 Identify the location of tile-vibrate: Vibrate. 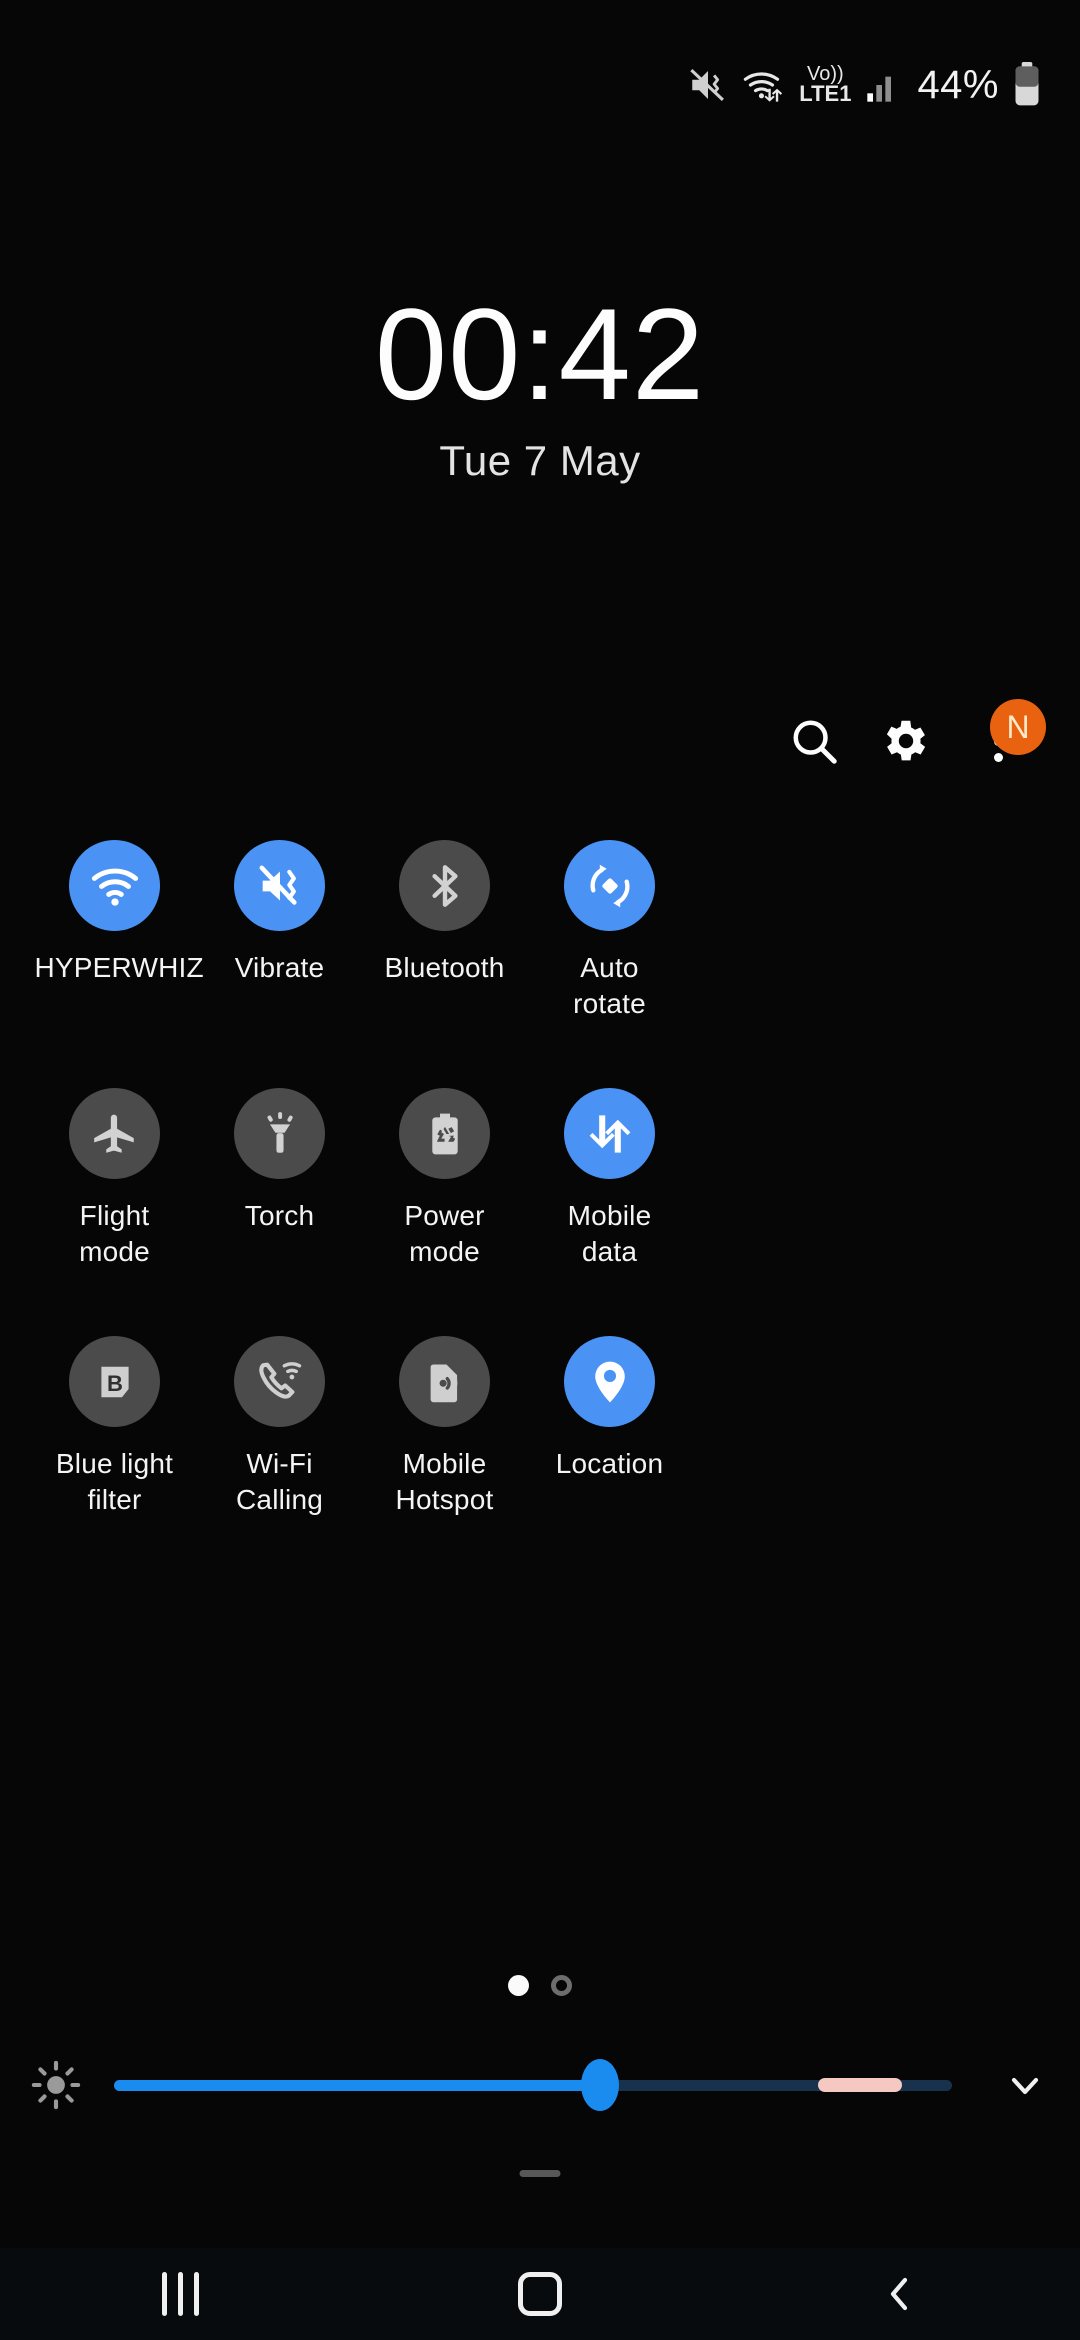
(279, 964).